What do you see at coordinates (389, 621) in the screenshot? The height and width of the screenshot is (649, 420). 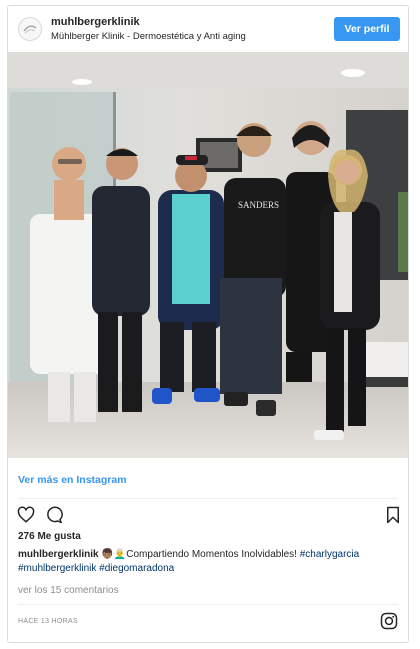 I see `instagram-logo-icon` at bounding box center [389, 621].